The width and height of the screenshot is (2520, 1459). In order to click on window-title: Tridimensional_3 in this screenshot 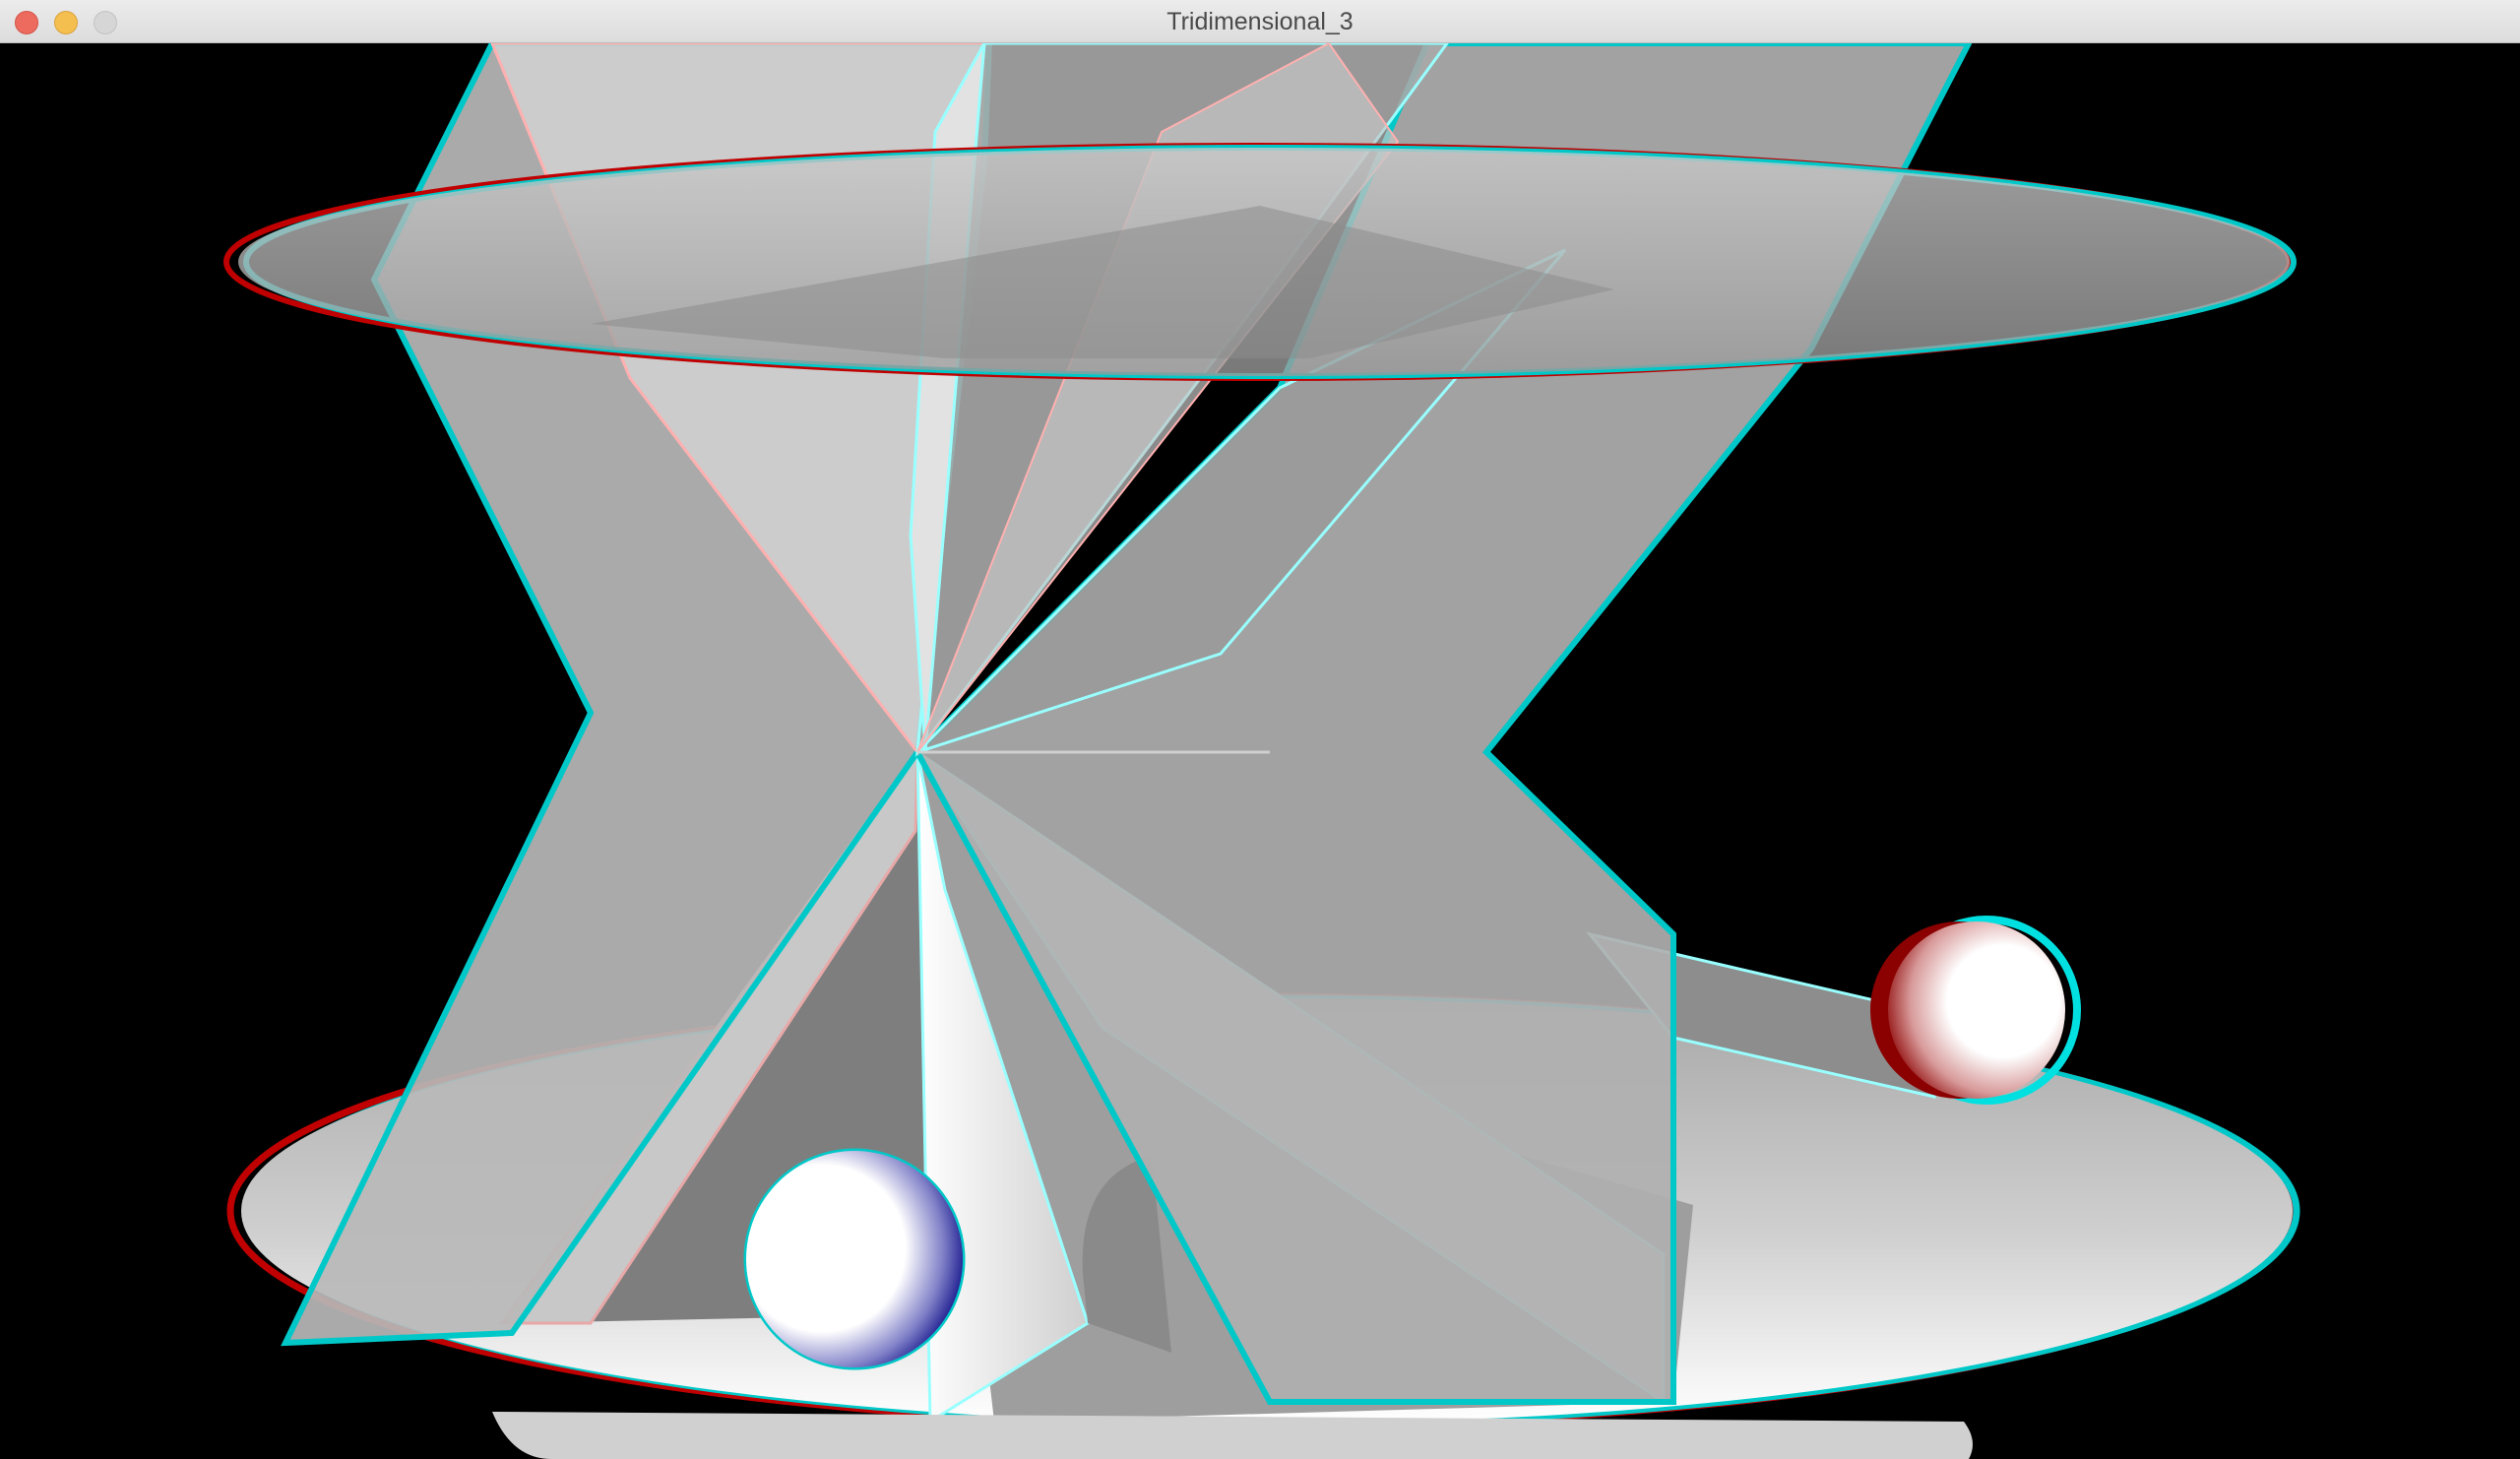, I will do `click(1260, 21)`.